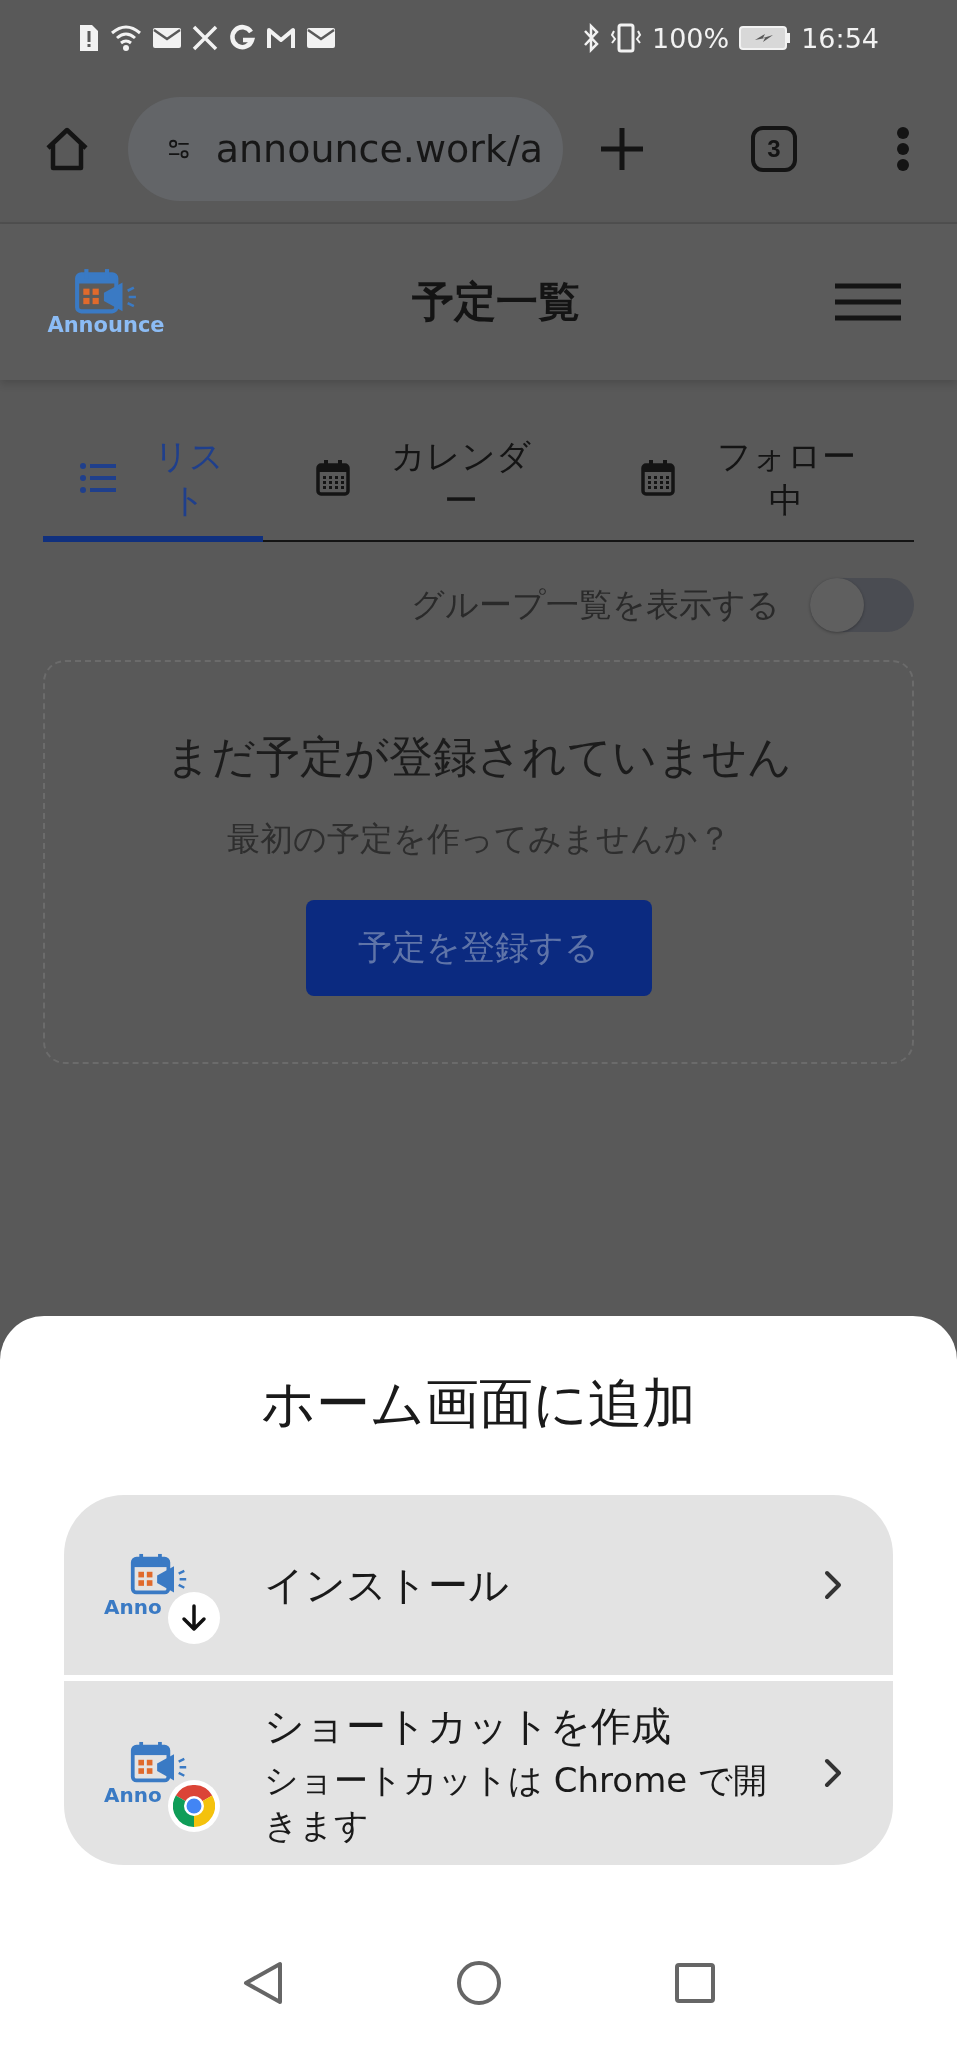 Image resolution: width=957 pixels, height=2048 pixels. Describe the element at coordinates (345, 149) in the screenshot. I see `address-bar: announce.work/a` at that location.